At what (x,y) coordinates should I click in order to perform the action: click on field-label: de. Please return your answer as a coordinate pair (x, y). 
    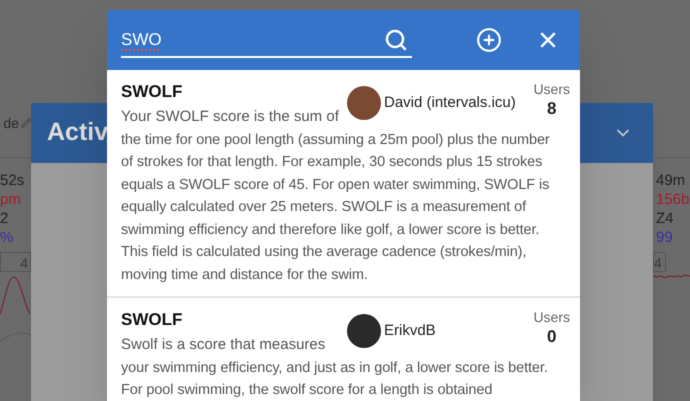
    Looking at the image, I should click on (11, 123).